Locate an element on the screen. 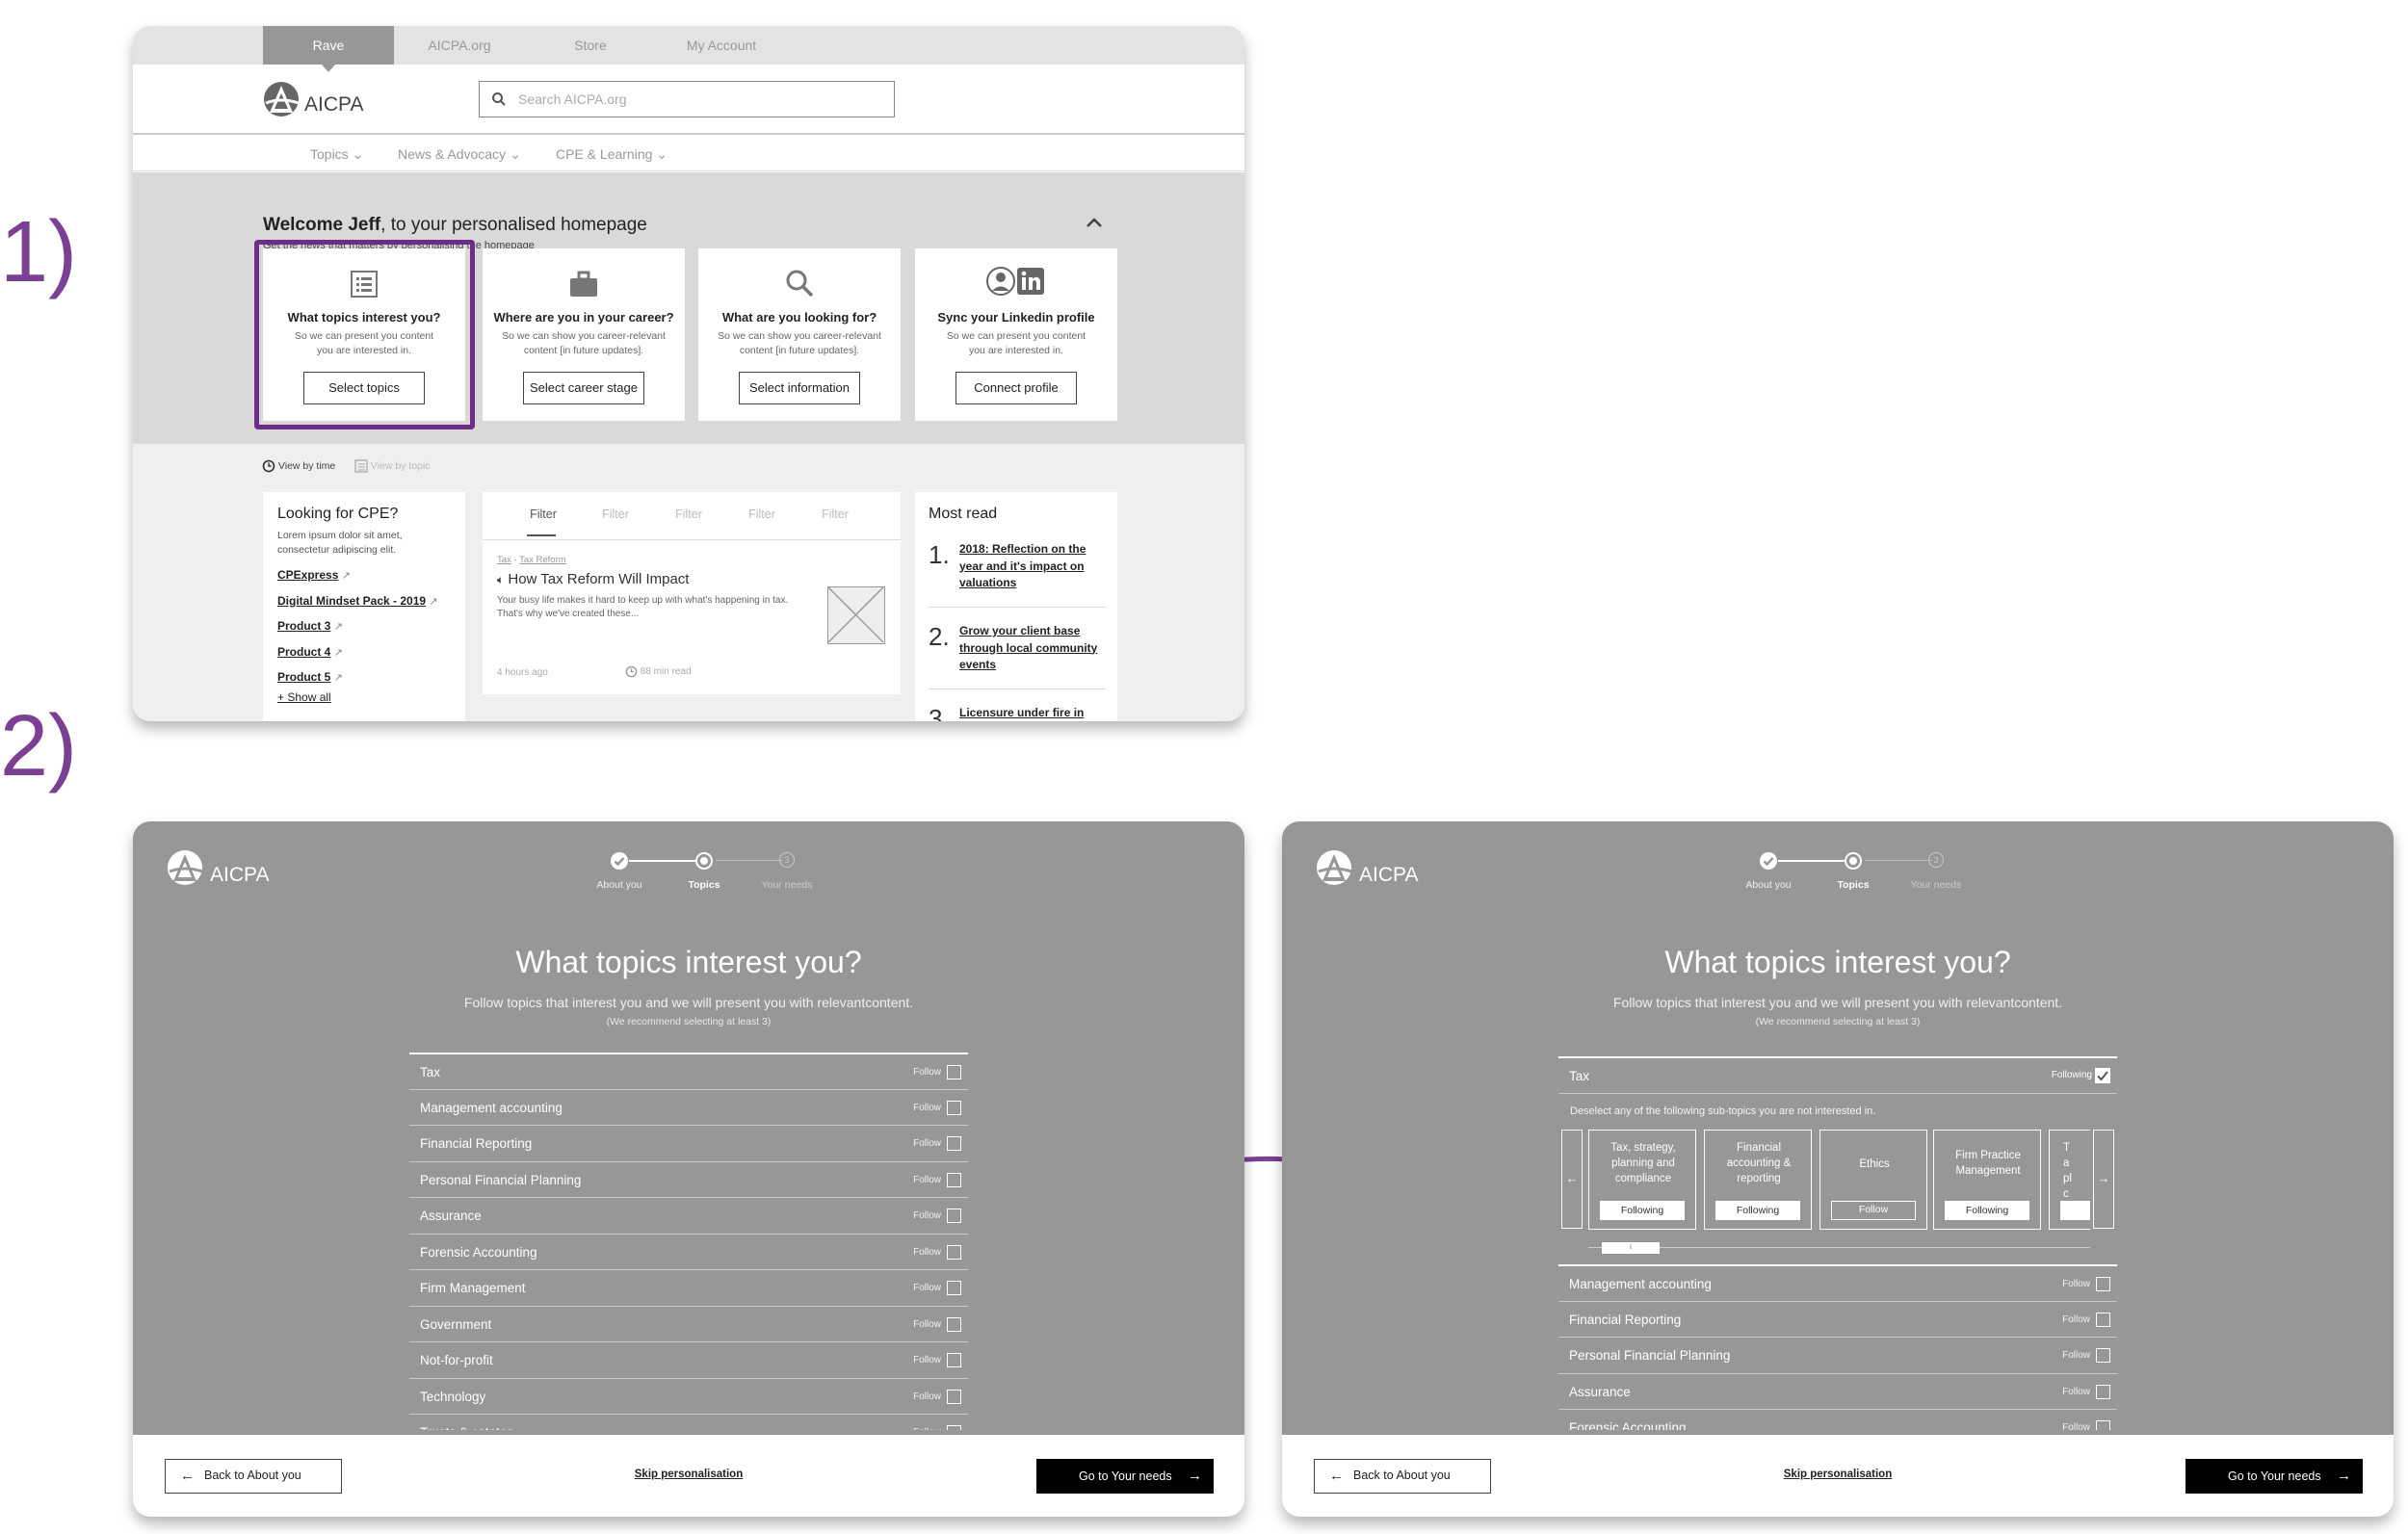 This screenshot has height=1534, width=2408. list-icon is located at coordinates (361, 466).